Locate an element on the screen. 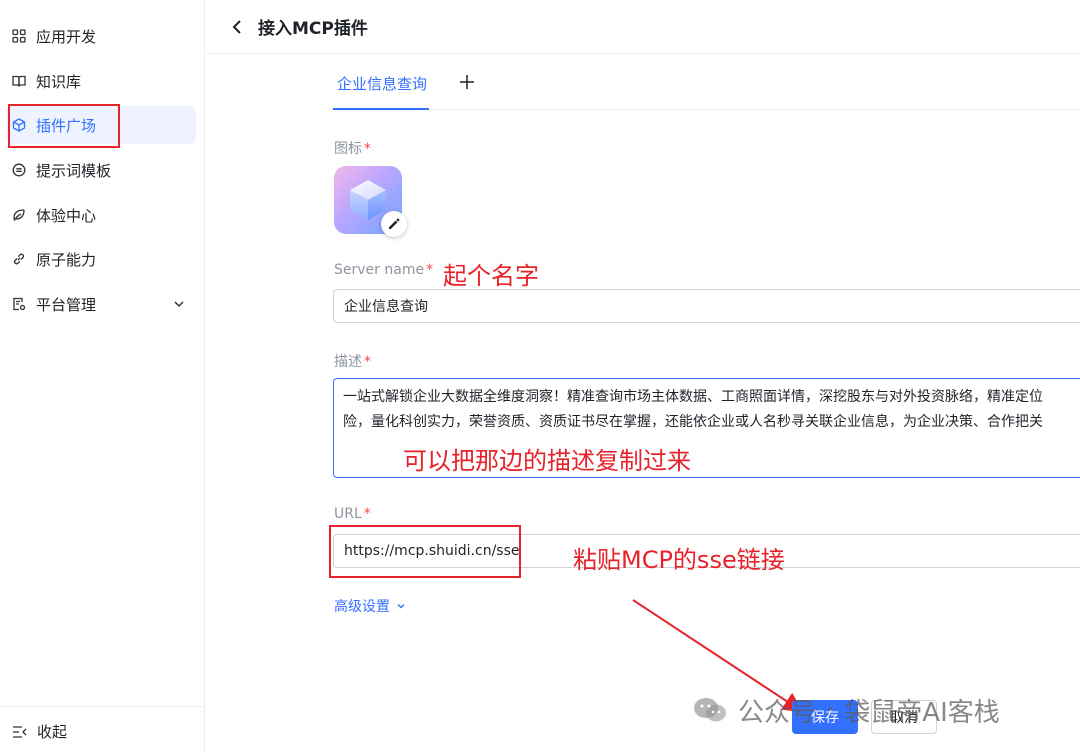 The image size is (1080, 752). watermark-left: 公众号 is located at coordinates (777, 712).